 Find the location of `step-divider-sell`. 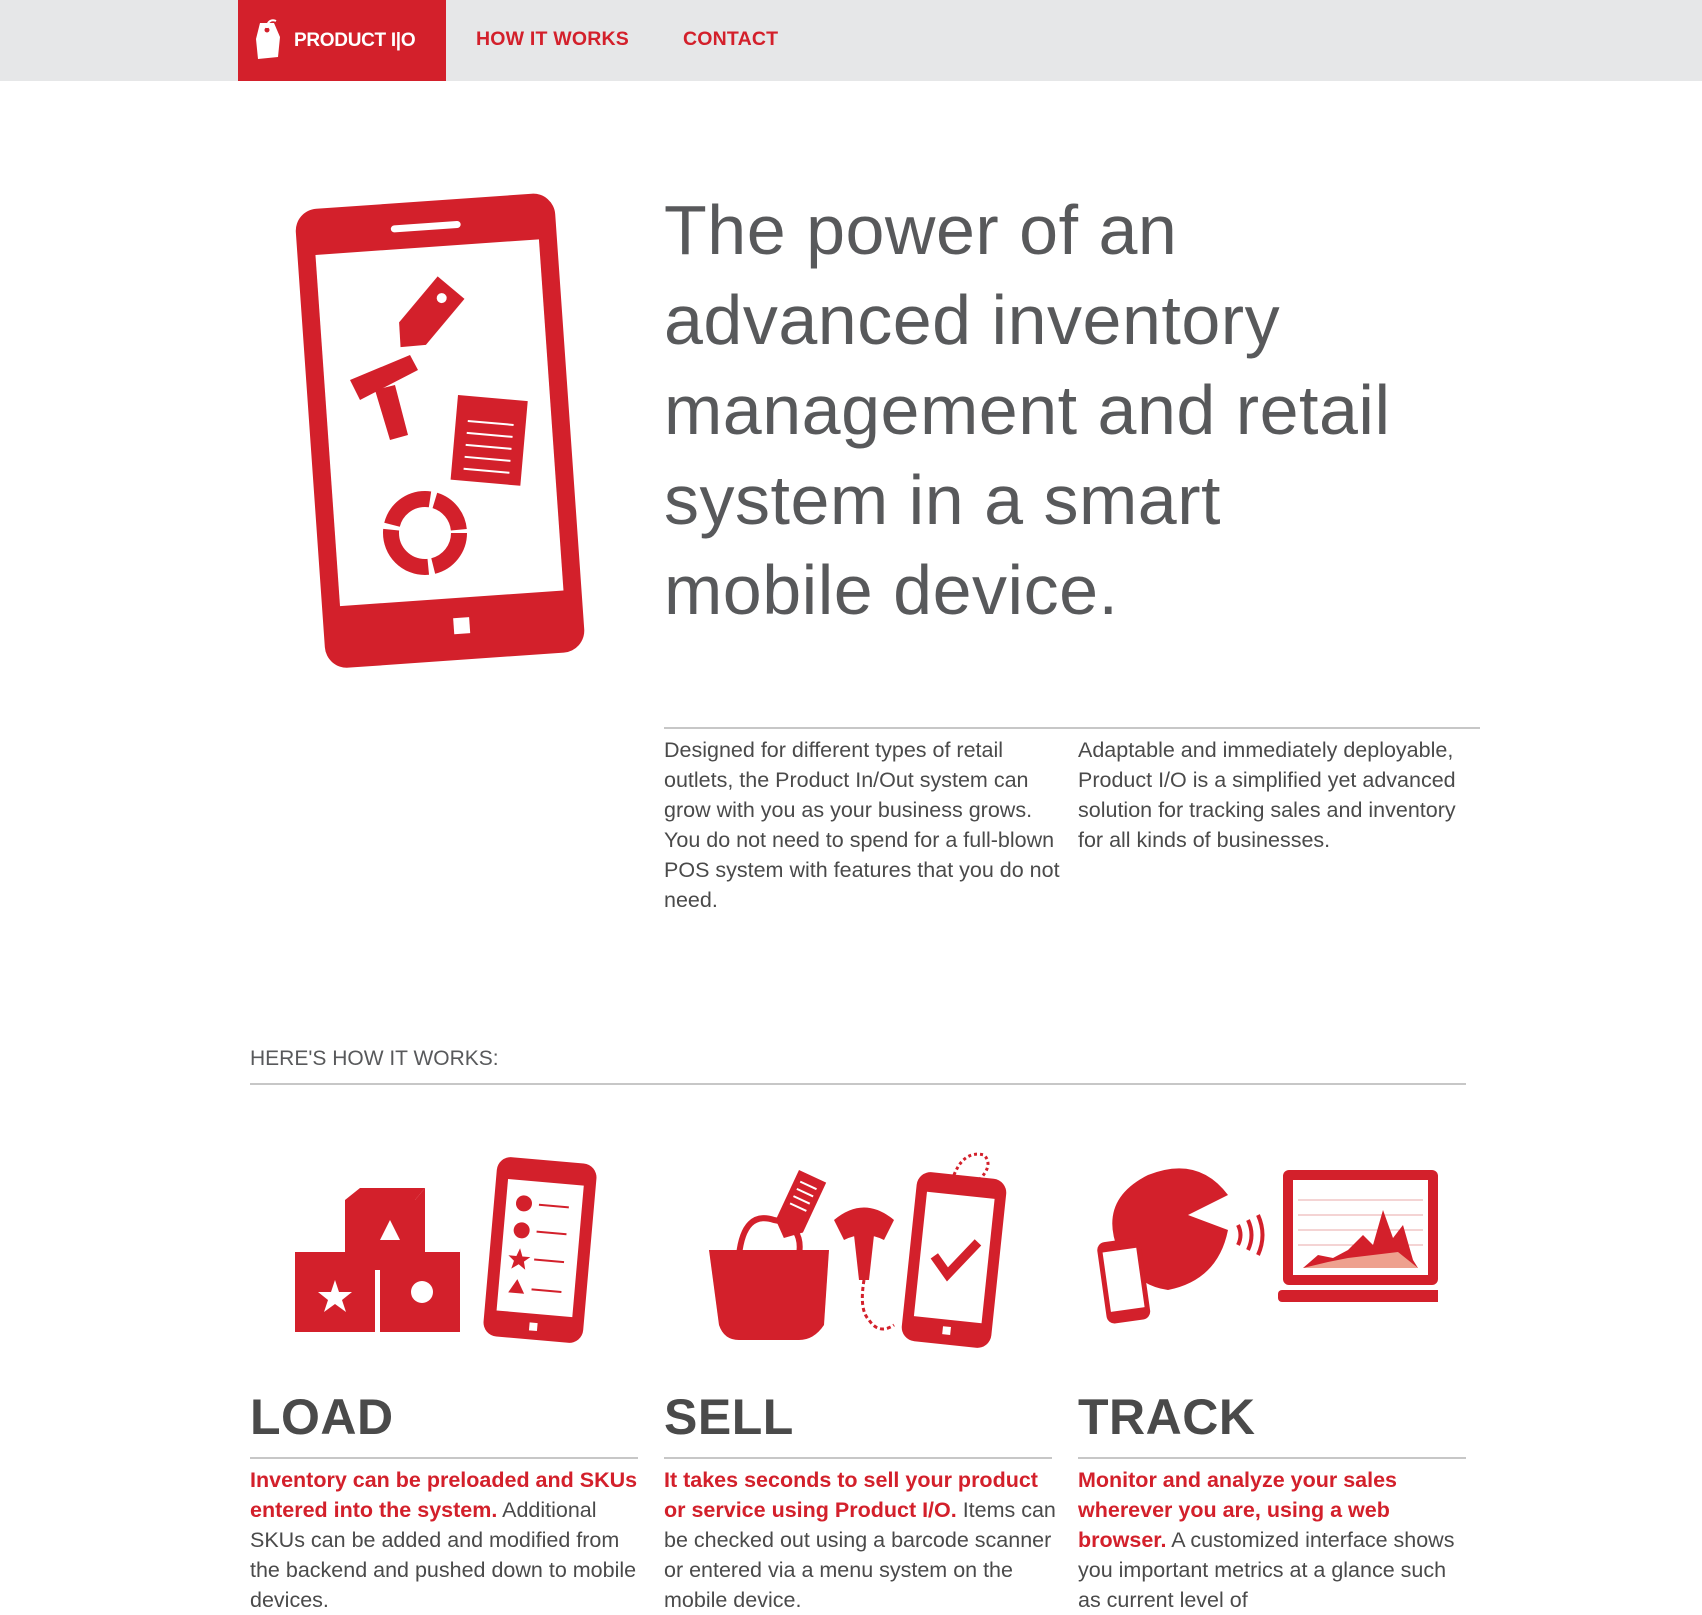

step-divider-sell is located at coordinates (858, 1458).